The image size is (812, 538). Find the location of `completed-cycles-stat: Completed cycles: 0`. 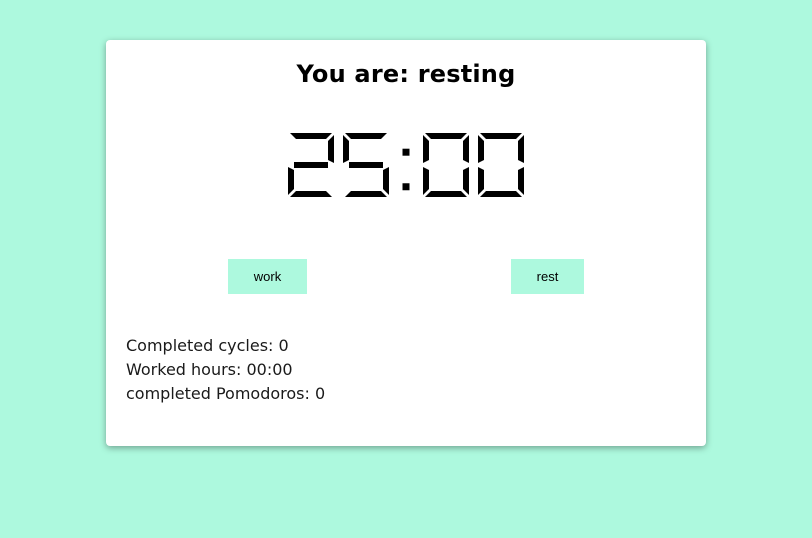

completed-cycles-stat: Completed cycles: 0 is located at coordinates (225, 346).